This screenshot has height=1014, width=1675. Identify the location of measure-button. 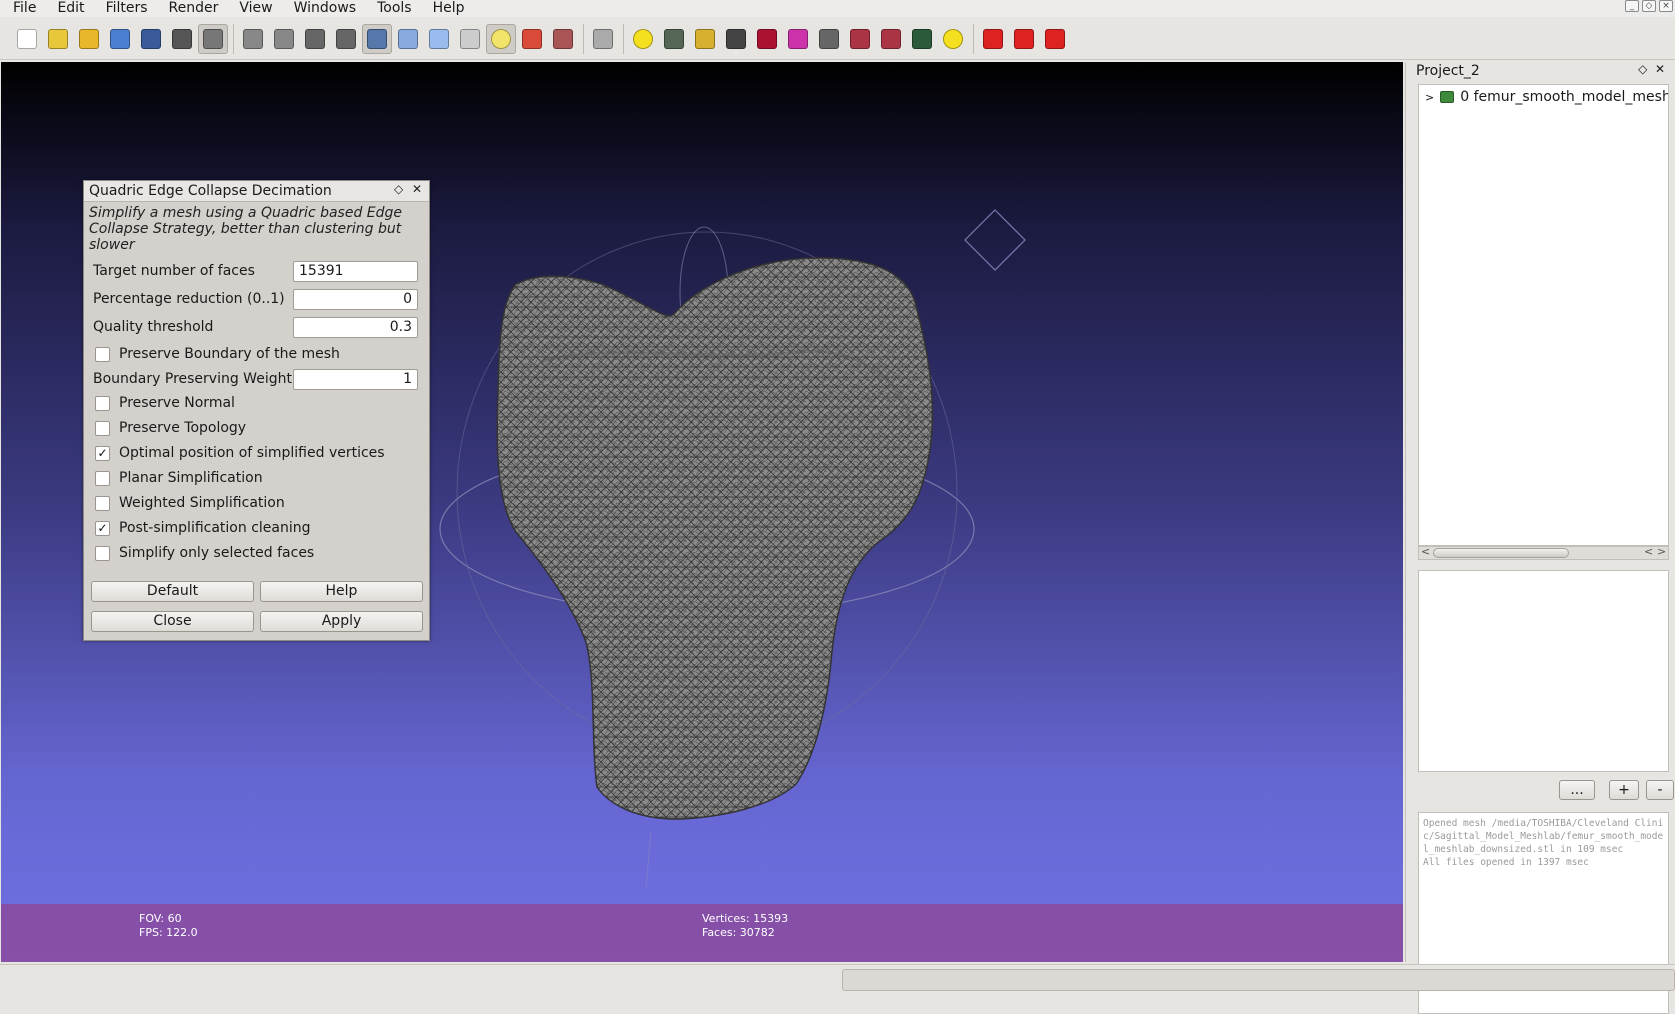
(829, 39).